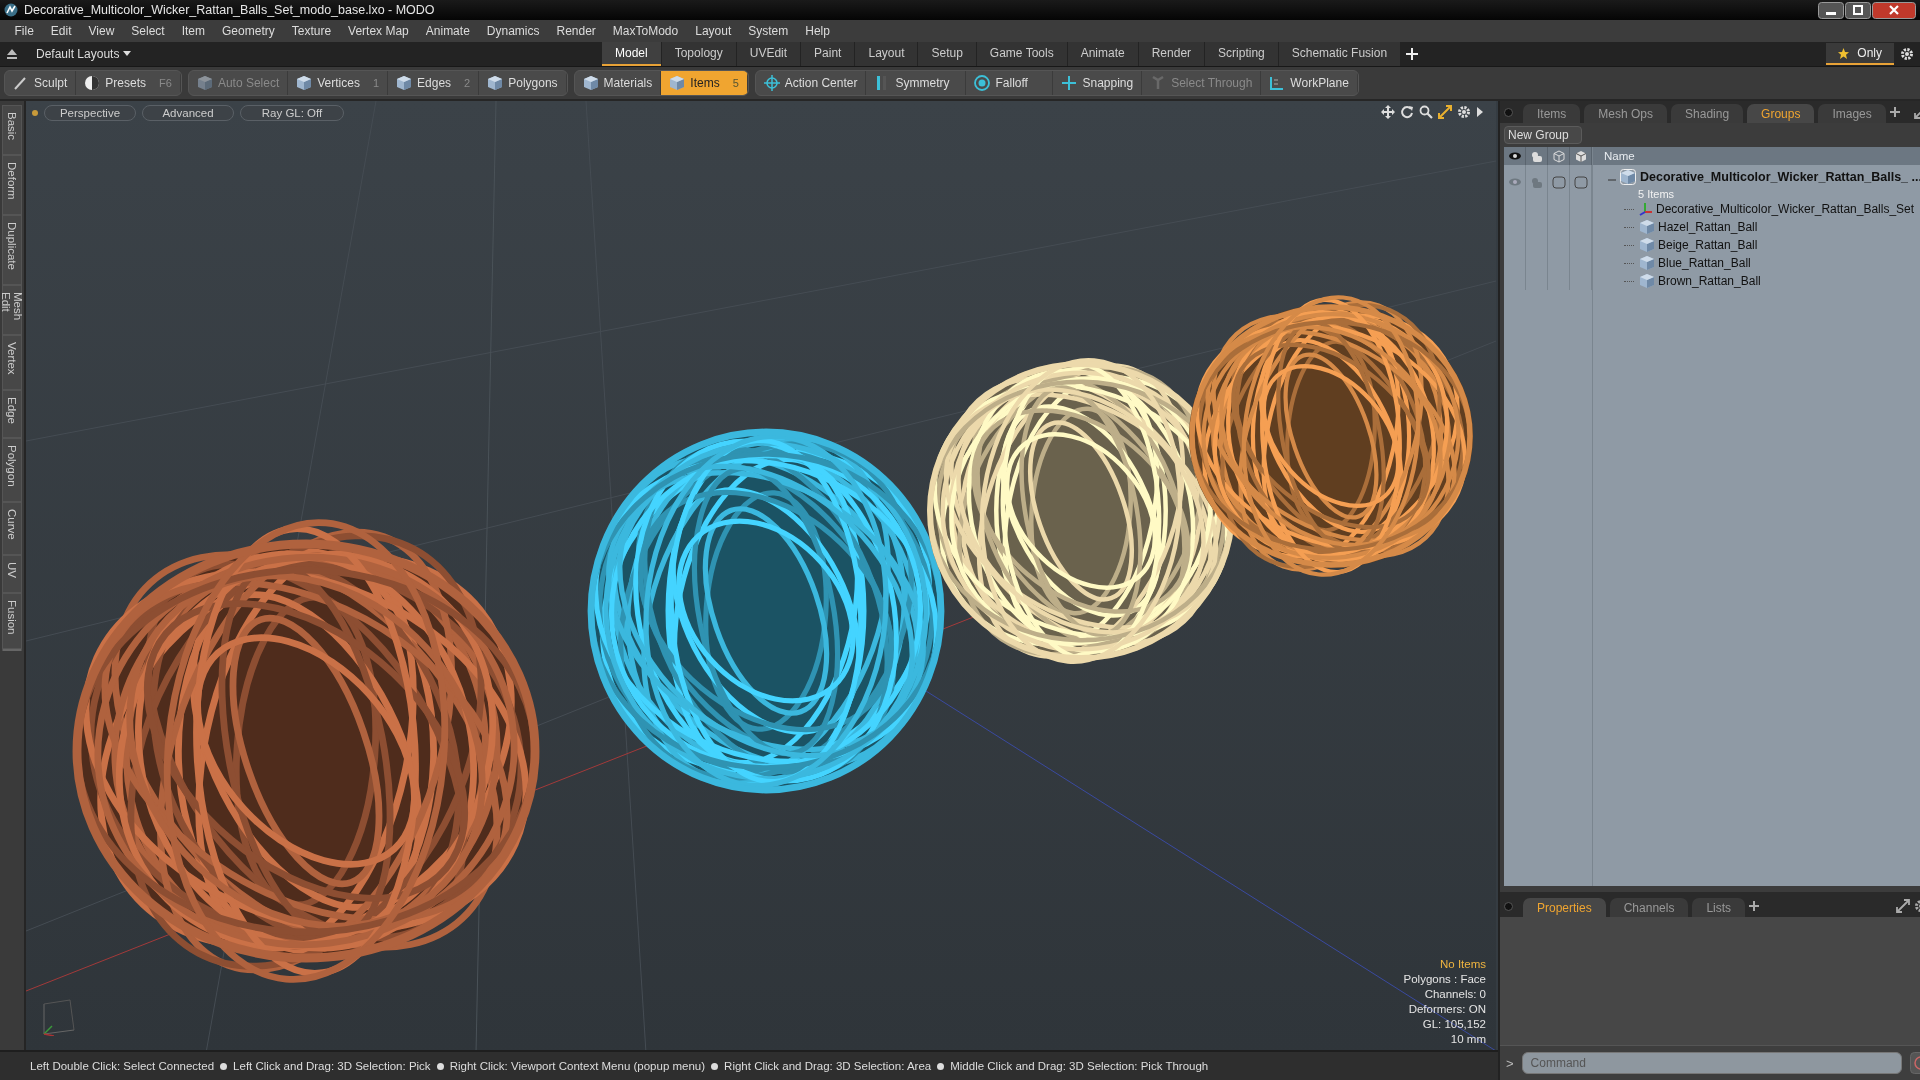 The width and height of the screenshot is (1920, 1080). I want to click on column-header: Name, so click(1756, 156).